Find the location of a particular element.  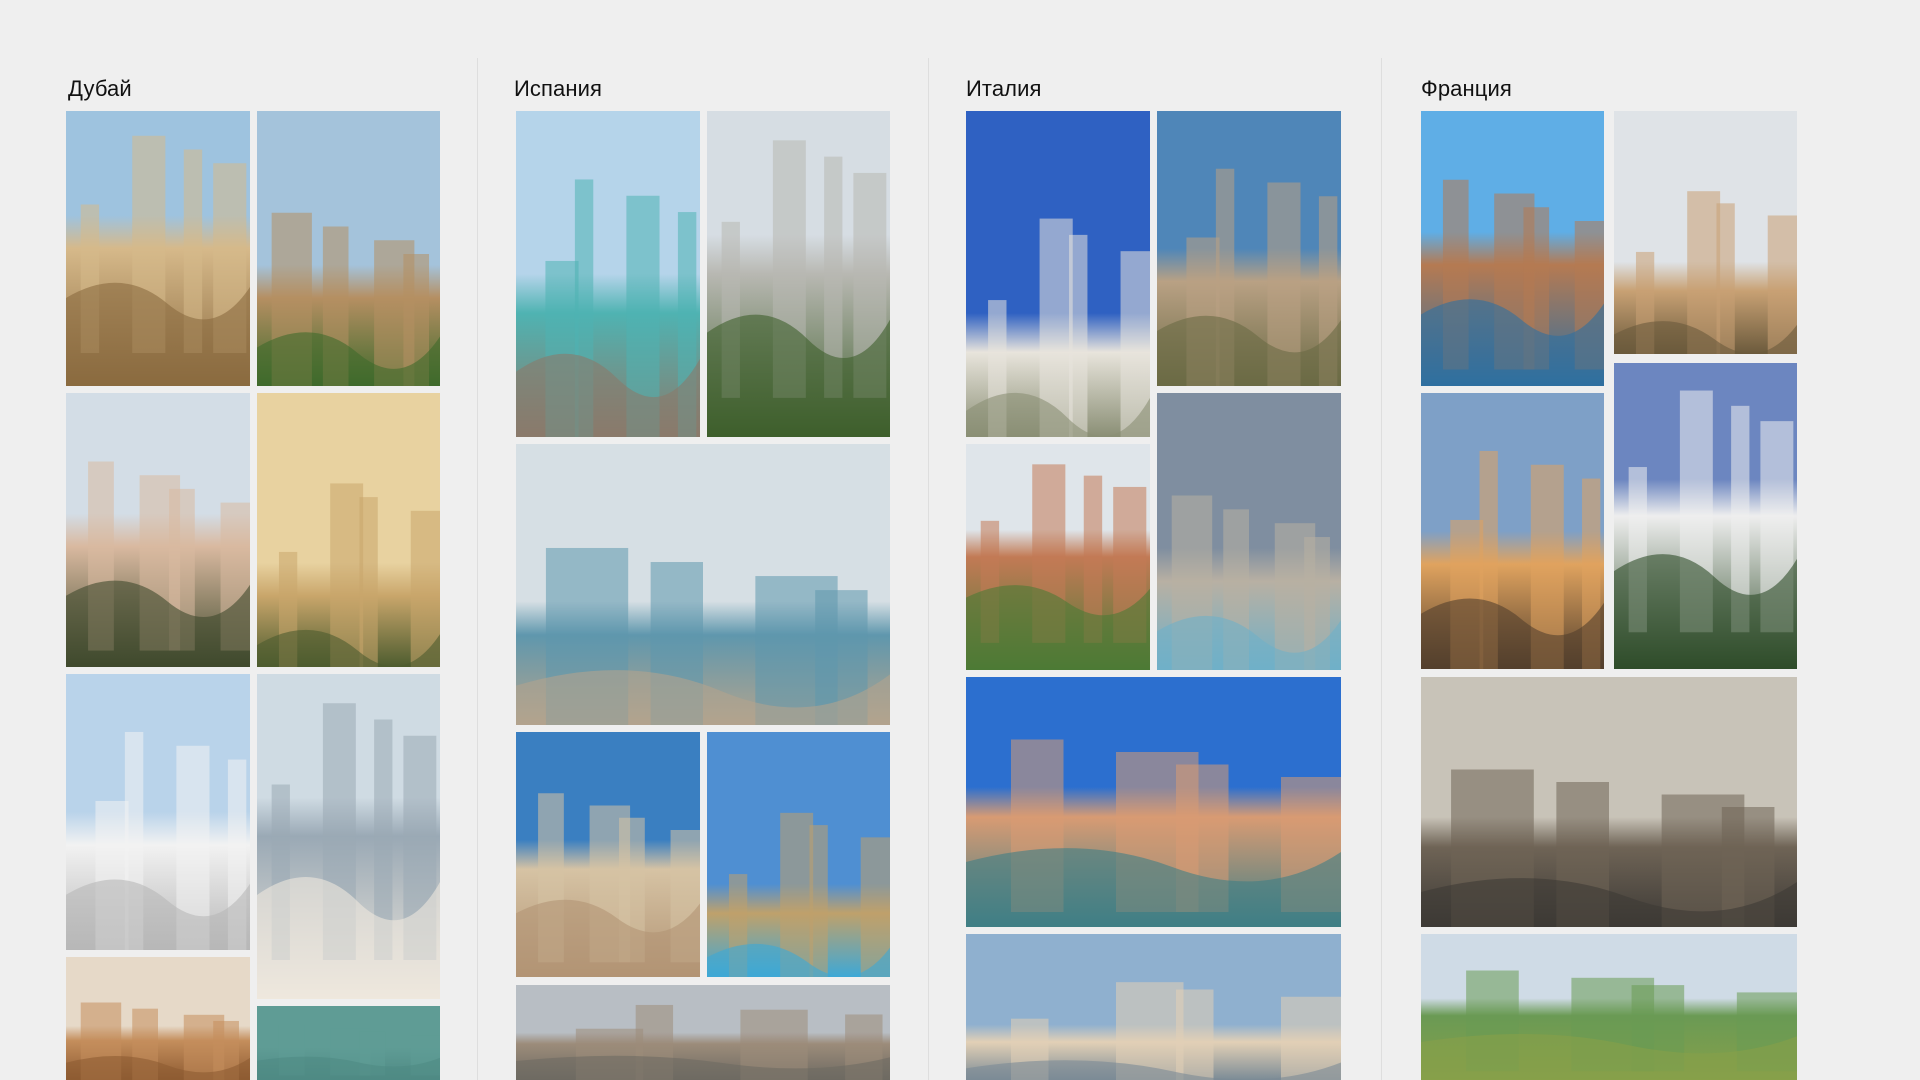

photo-spain-cloudy-town is located at coordinates (703, 1032).